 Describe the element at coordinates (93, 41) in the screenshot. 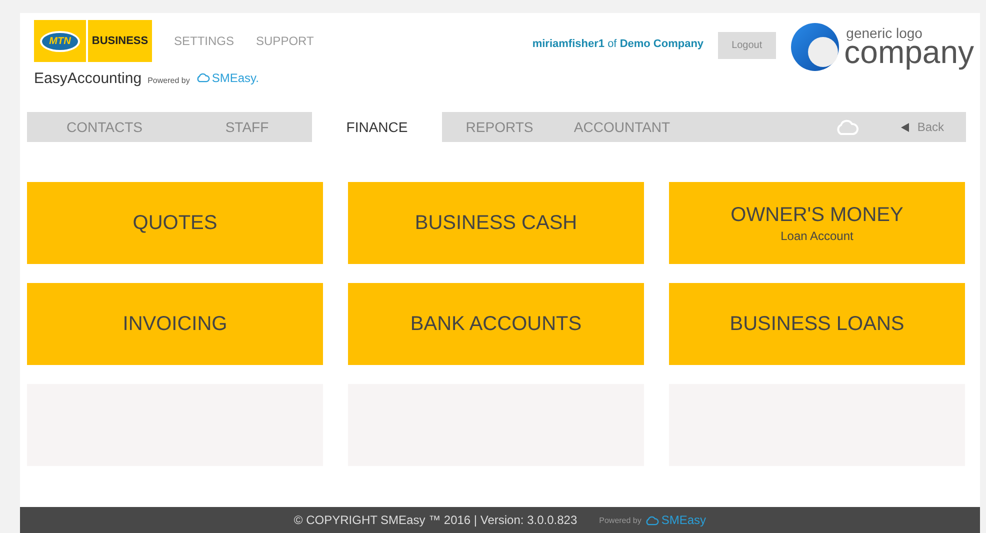

I see `mtn-business-logo: MTN BUSINESS` at that location.